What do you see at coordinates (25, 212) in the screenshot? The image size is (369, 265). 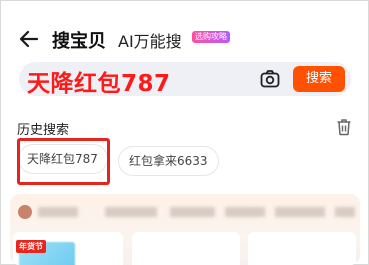 I see `recommendation-icon` at bounding box center [25, 212].